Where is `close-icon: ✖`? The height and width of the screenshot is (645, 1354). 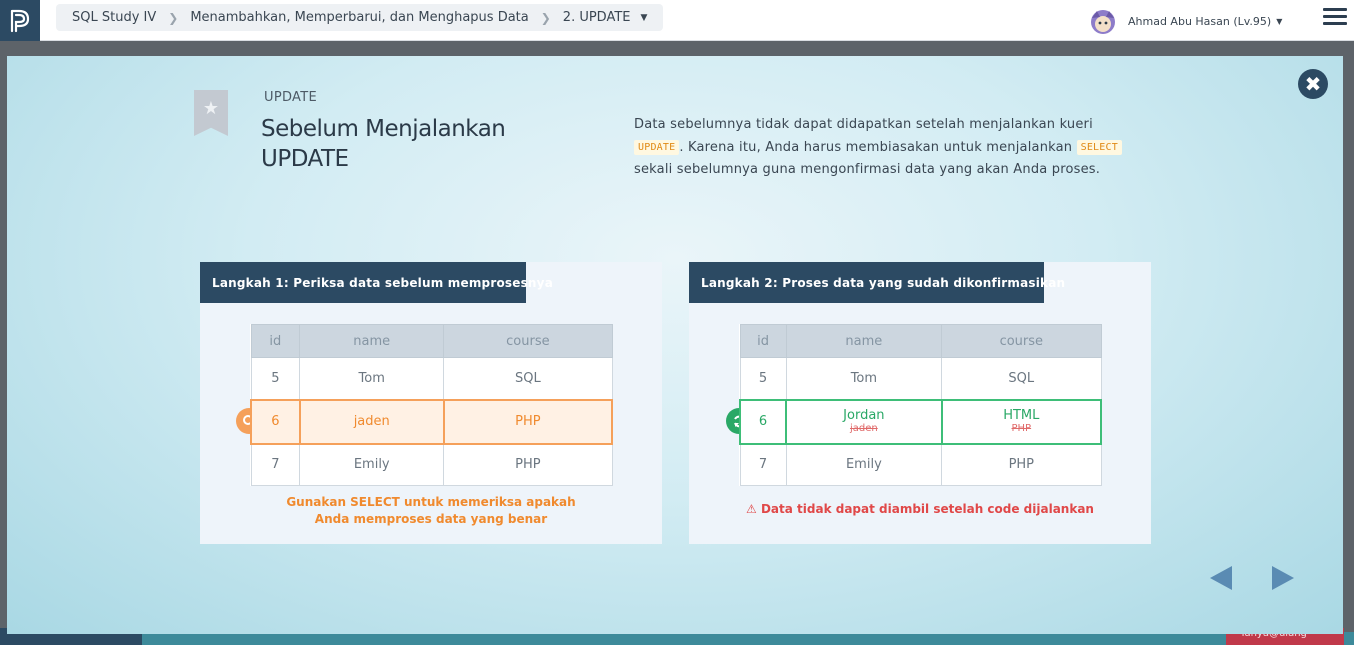 close-icon: ✖ is located at coordinates (1313, 84).